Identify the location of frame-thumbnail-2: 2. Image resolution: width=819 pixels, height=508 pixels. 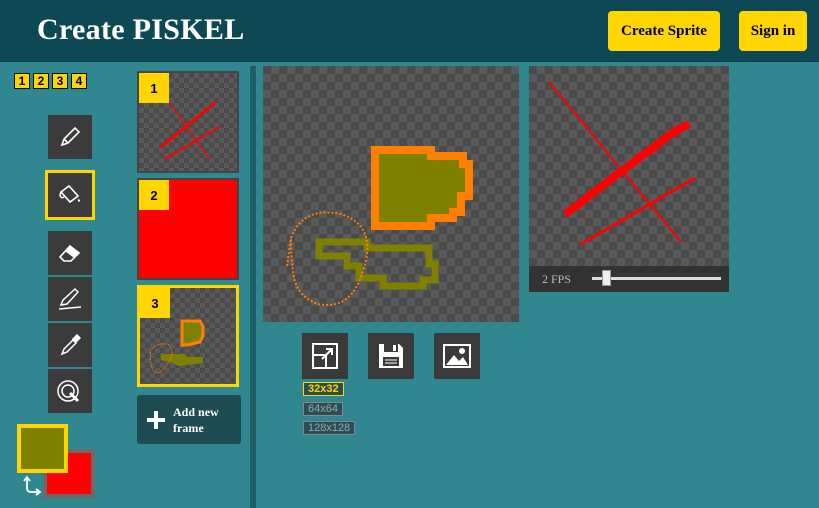
(188, 229).